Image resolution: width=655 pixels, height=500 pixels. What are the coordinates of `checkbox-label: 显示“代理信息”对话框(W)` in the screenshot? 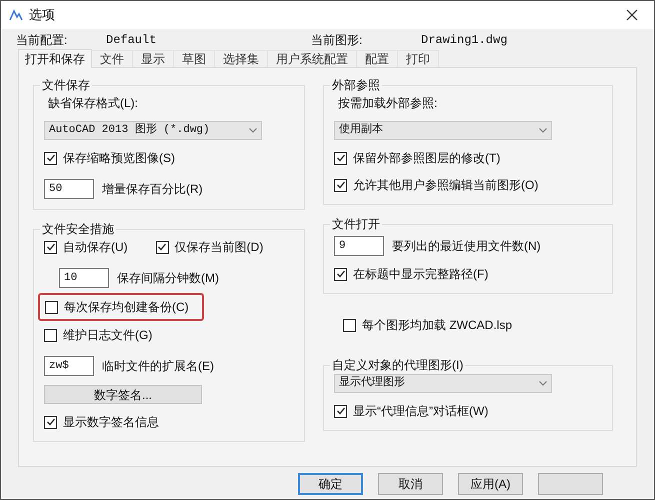 It's located at (420, 411).